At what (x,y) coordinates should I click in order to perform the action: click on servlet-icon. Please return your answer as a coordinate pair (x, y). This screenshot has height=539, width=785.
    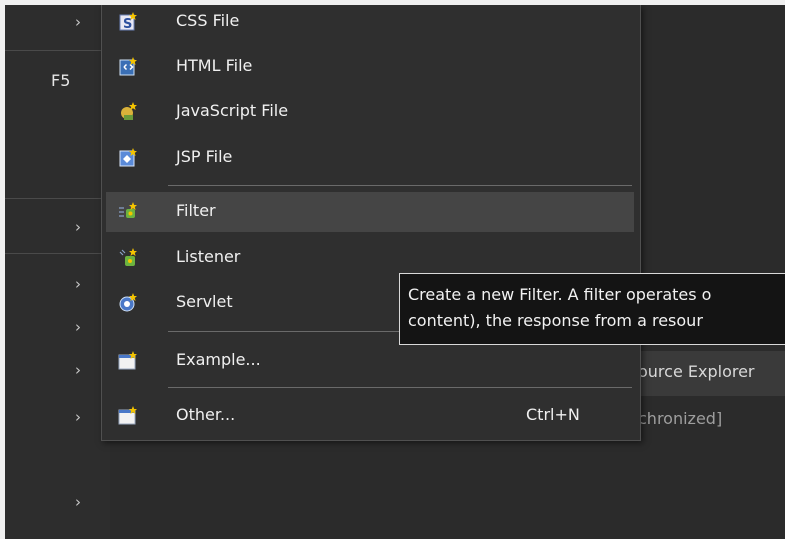
    Looking at the image, I should click on (128, 302).